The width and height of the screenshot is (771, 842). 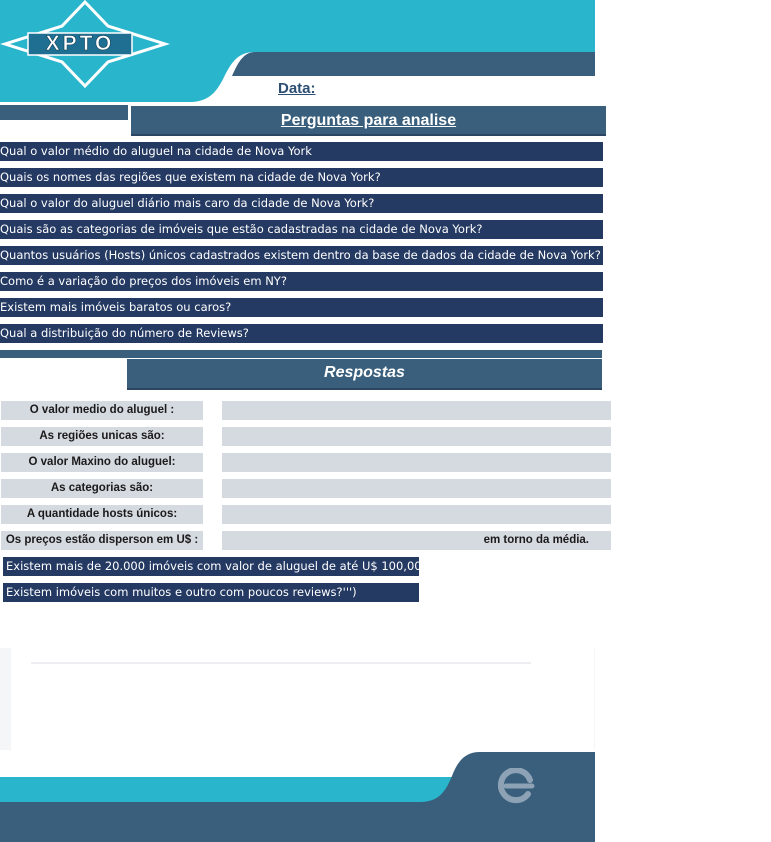 I want to click on questions-title: Perguntas para analise, so click(x=368, y=121).